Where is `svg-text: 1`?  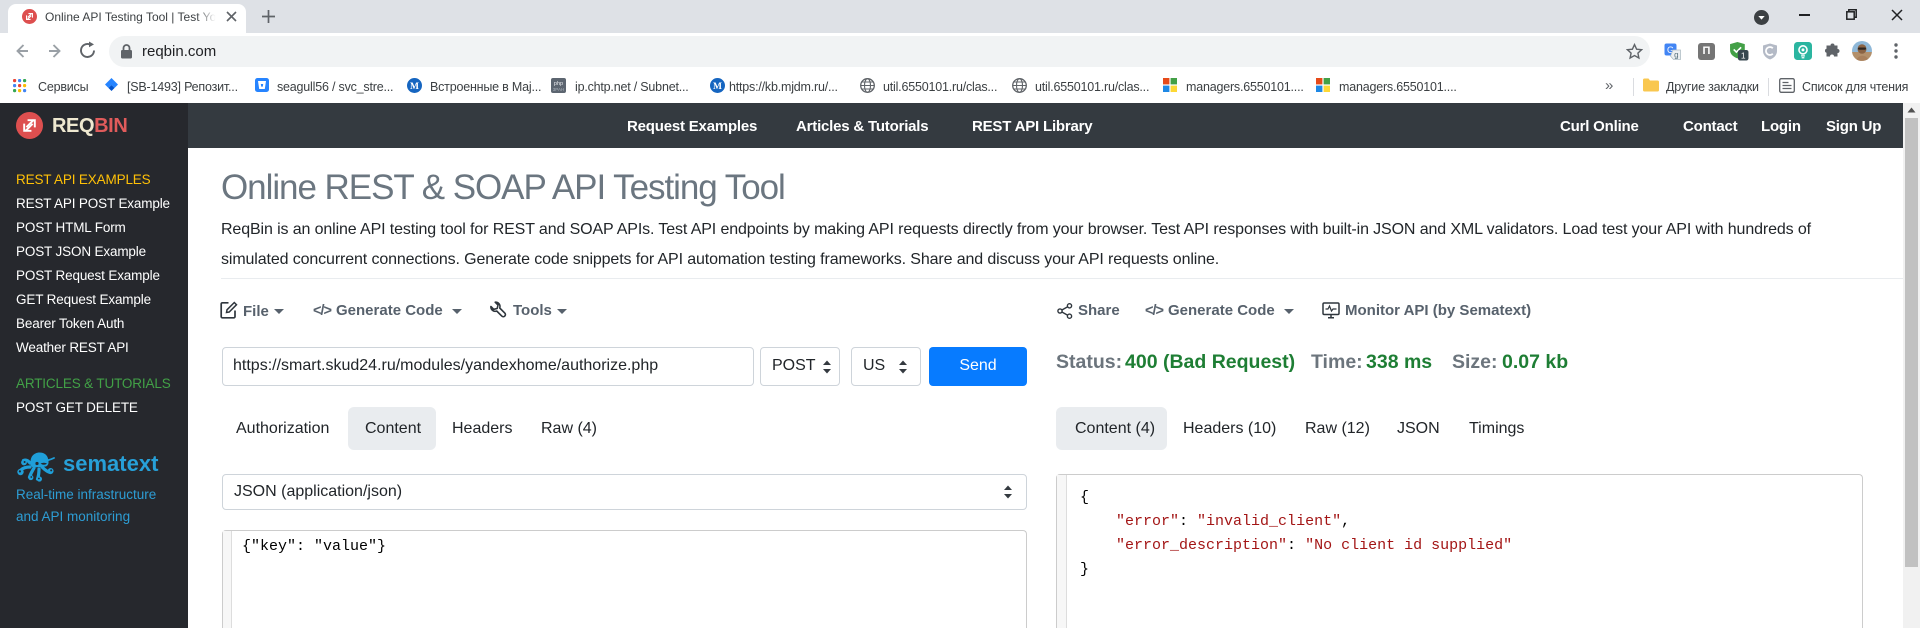
svg-text: 1 is located at coordinates (1743, 55).